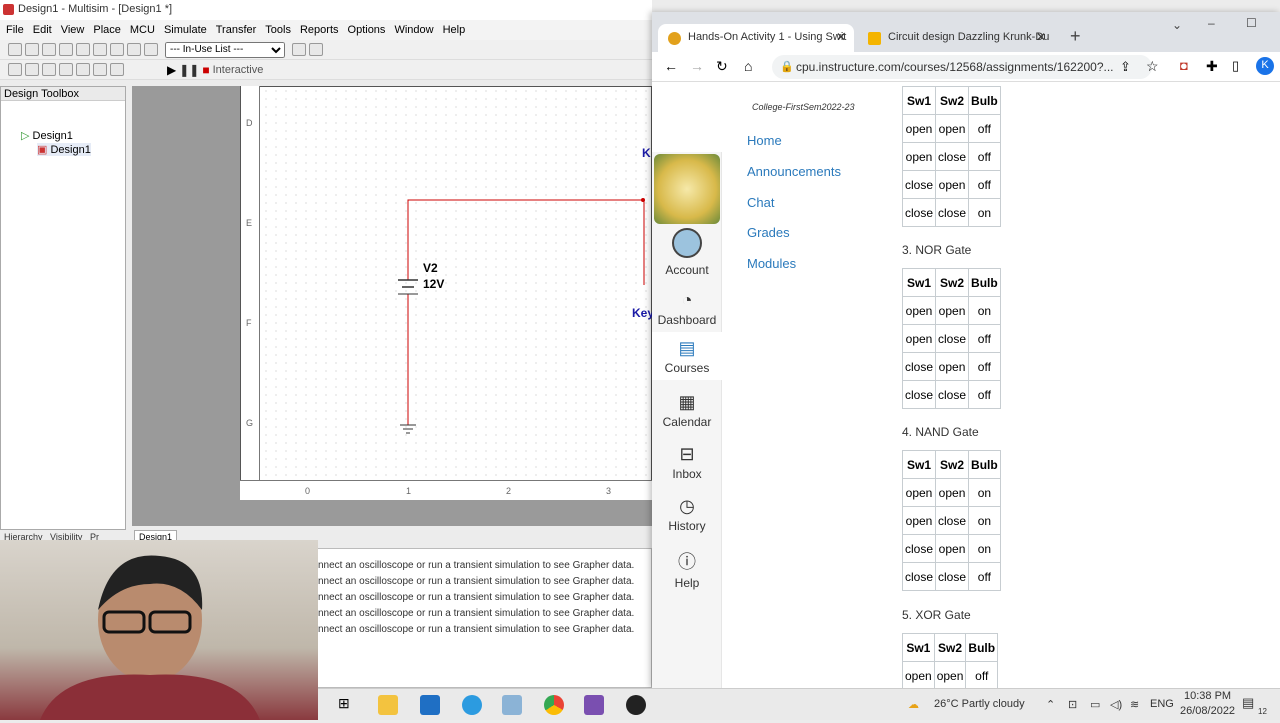 The height and width of the screenshot is (723, 1280). I want to click on weather-icon: ☁, so click(913, 705).